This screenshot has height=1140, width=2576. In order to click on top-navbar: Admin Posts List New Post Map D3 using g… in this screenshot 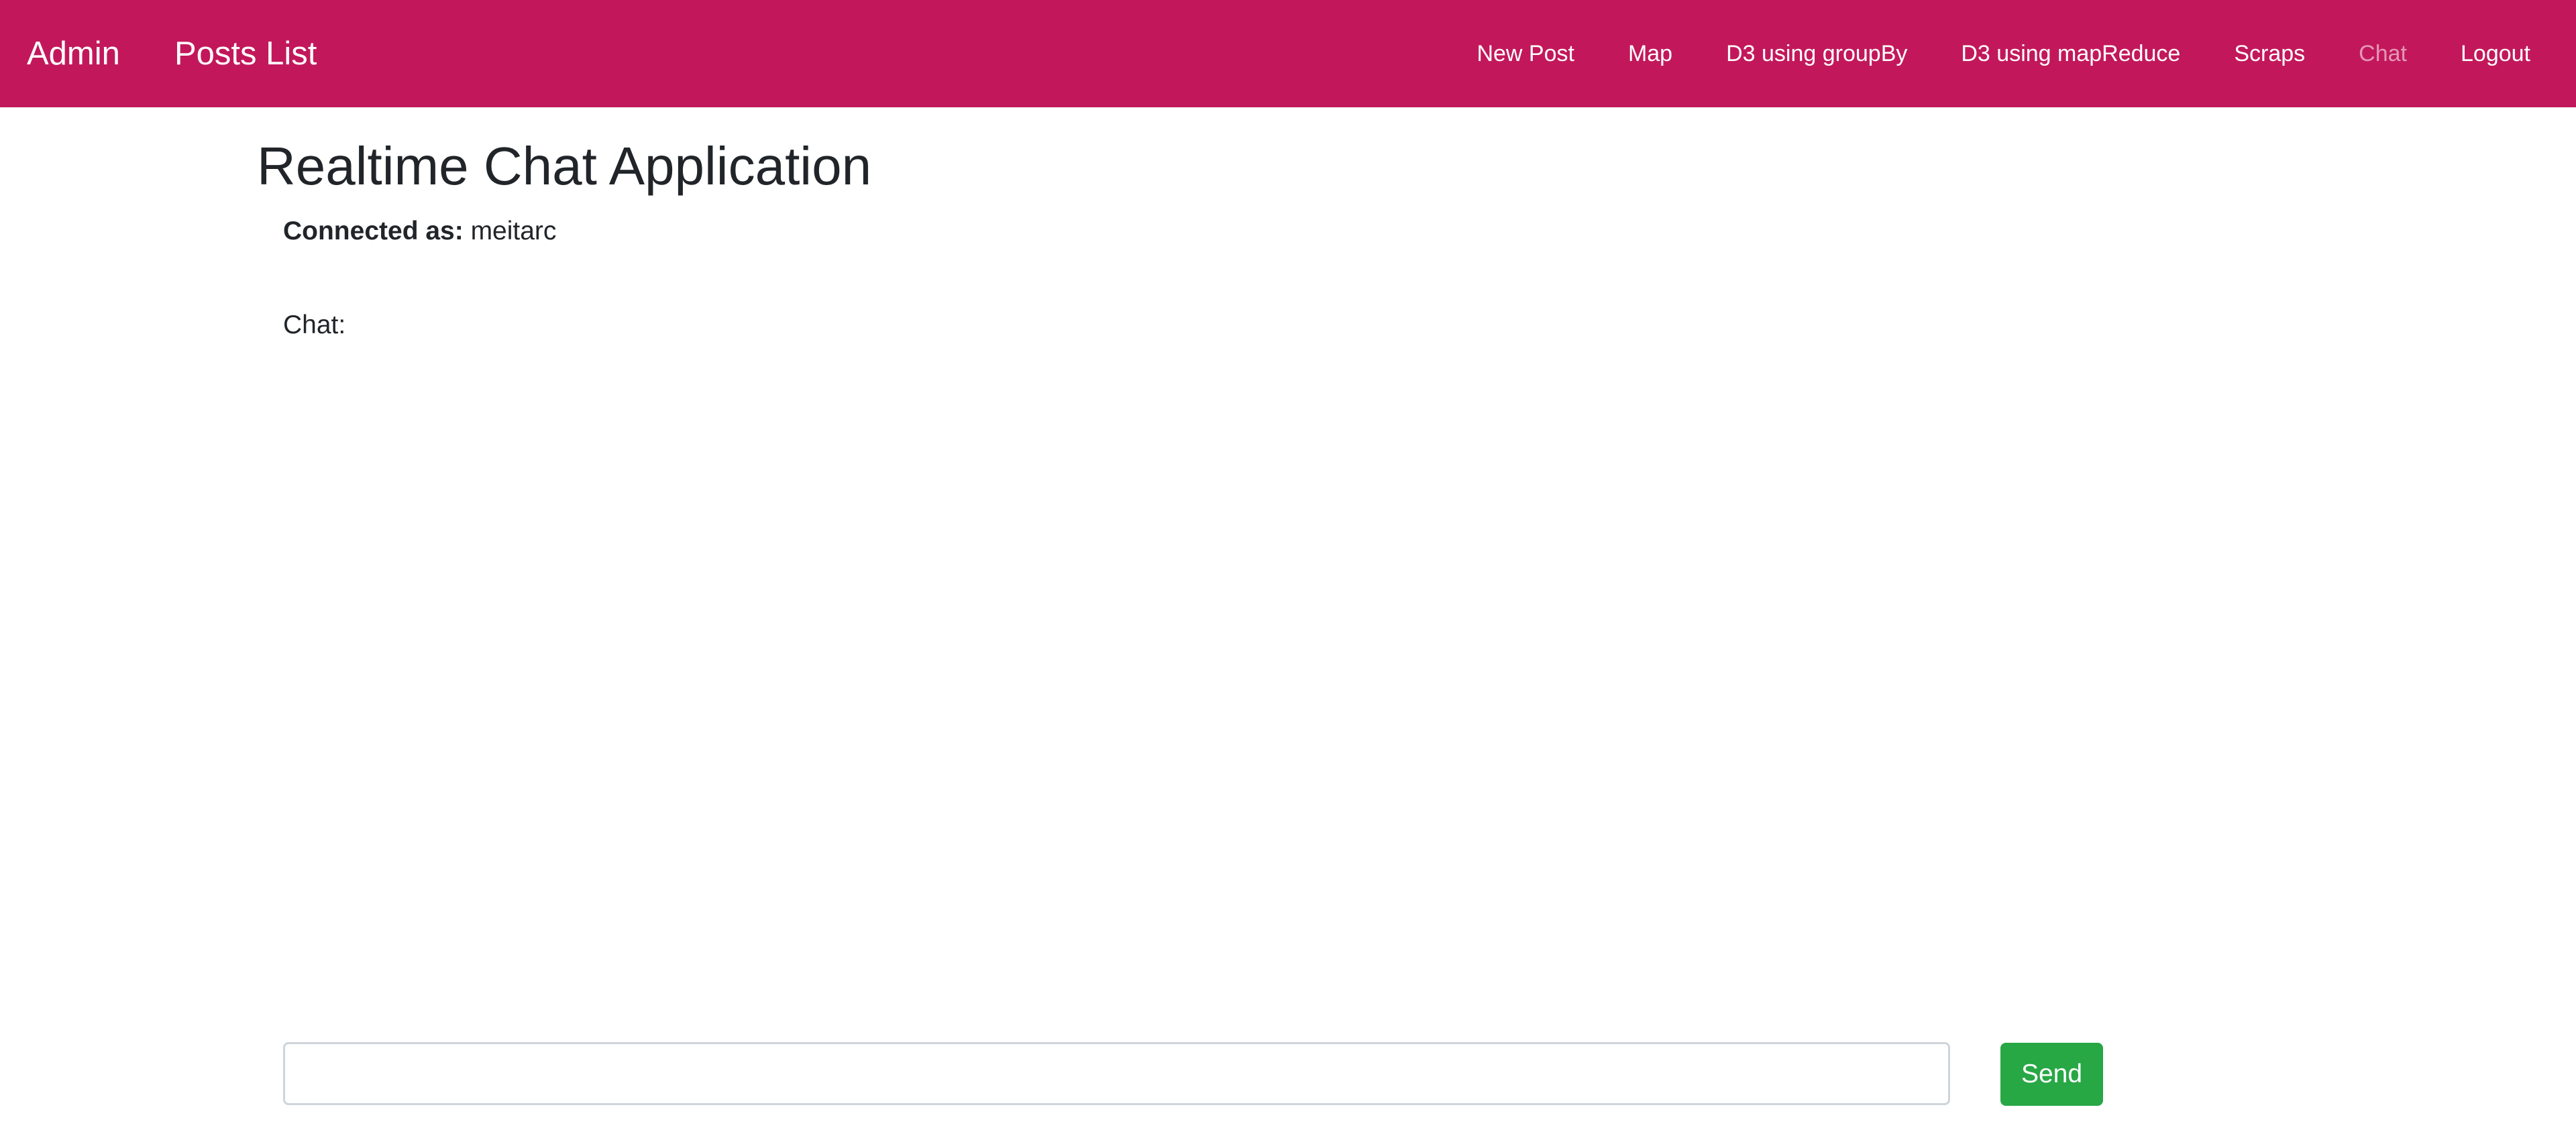, I will do `click(1288, 53)`.